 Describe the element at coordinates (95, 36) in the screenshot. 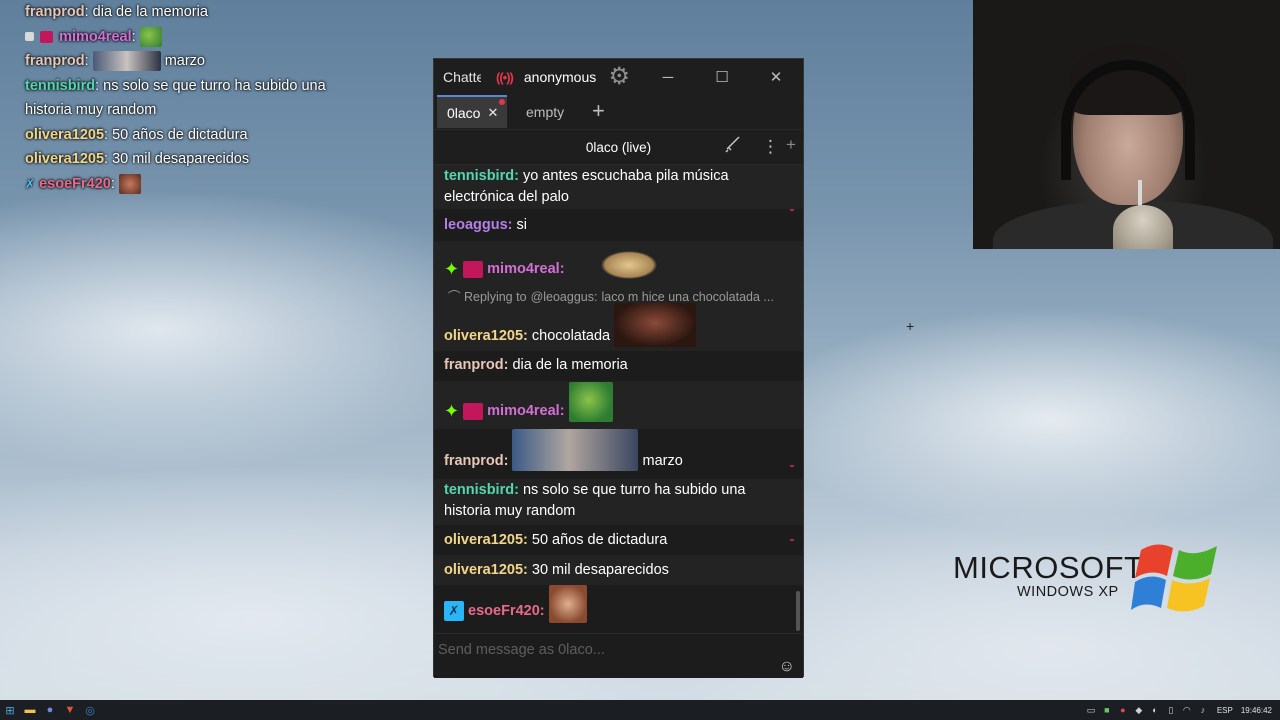

I see `overlay-username: mimo4real` at that location.